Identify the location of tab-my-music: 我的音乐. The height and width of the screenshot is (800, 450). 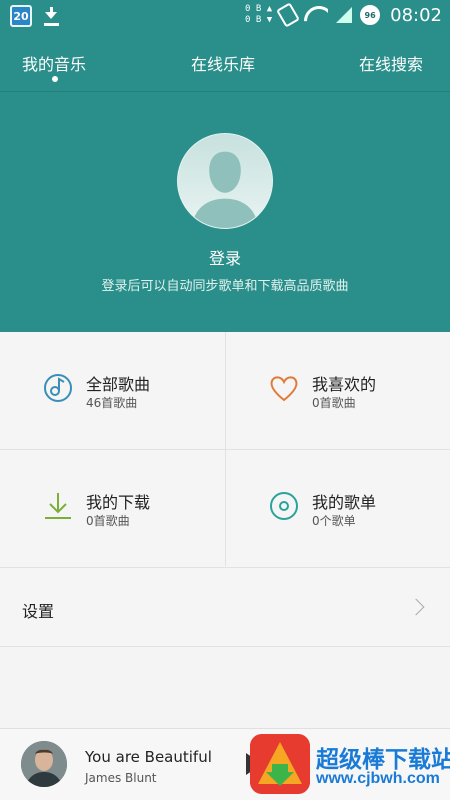
(54, 63).